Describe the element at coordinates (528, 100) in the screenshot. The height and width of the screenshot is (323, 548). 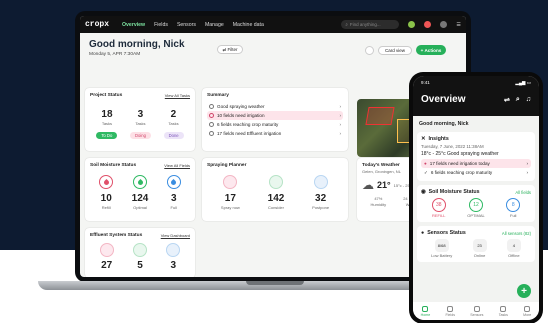
I see `bell-icon: ♫` at that location.